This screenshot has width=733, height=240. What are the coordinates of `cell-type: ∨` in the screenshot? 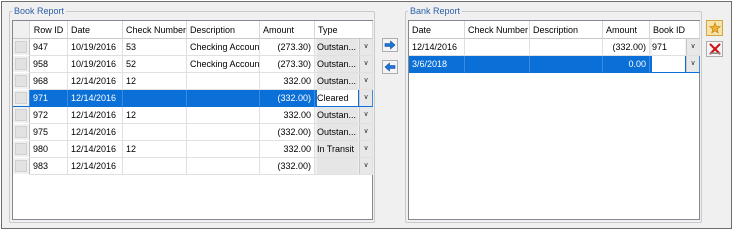 It's located at (344, 166).